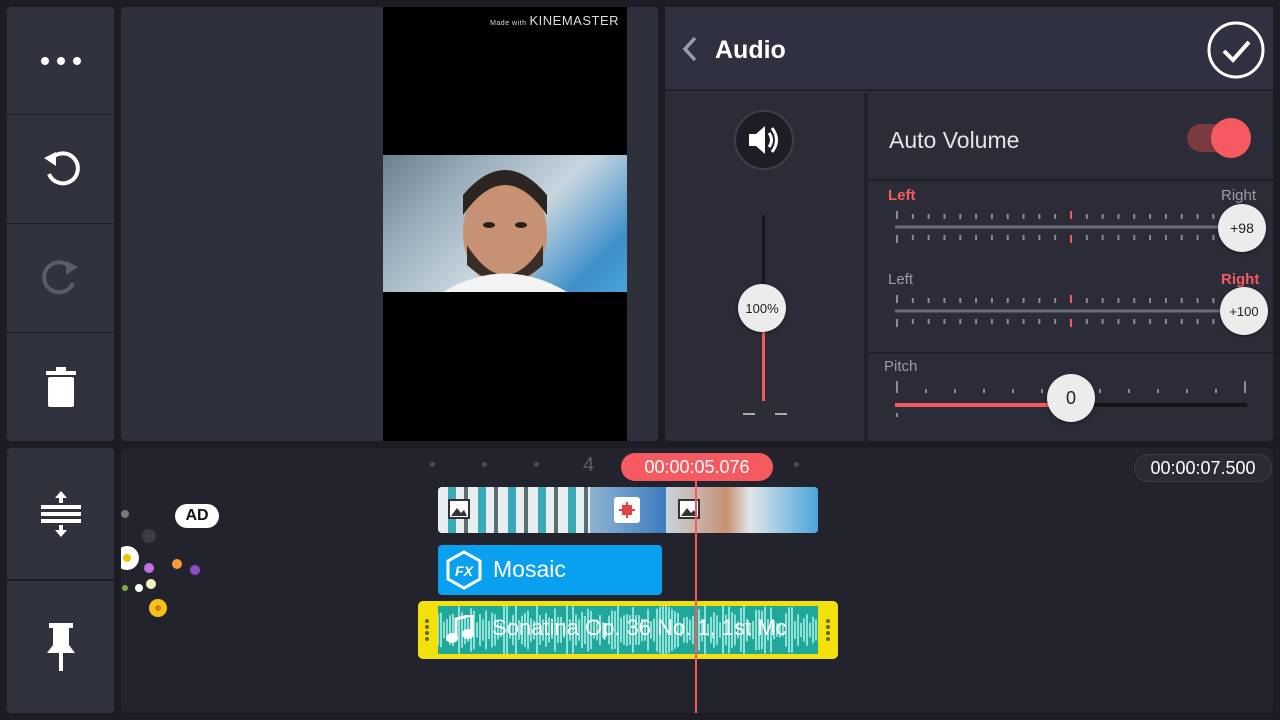 The width and height of the screenshot is (1280, 720). What do you see at coordinates (690, 51) in the screenshot?
I see `back-icon` at bounding box center [690, 51].